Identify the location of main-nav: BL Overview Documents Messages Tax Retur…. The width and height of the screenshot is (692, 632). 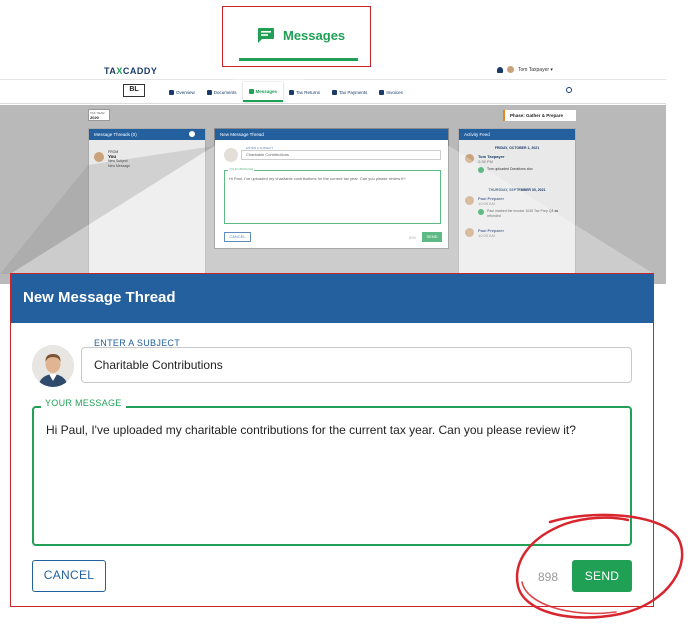
(333, 92).